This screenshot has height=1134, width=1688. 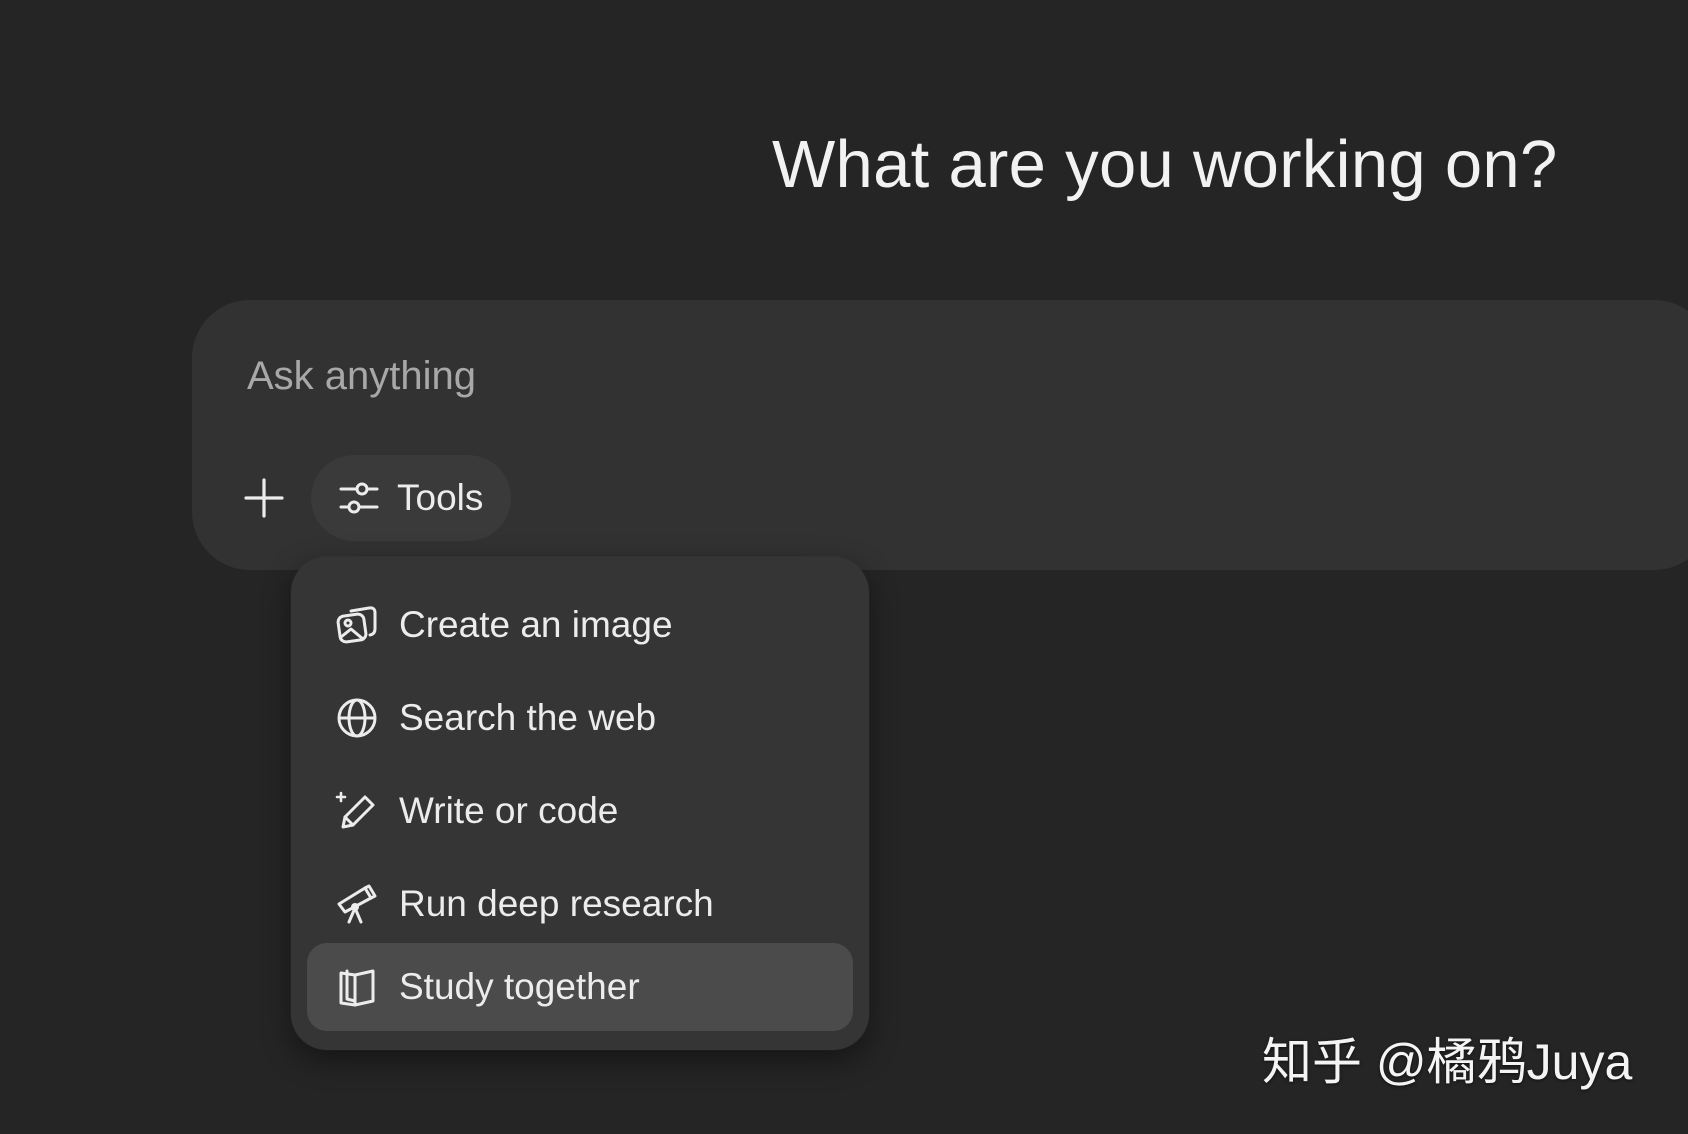 I want to click on plus-icon, so click(x=264, y=498).